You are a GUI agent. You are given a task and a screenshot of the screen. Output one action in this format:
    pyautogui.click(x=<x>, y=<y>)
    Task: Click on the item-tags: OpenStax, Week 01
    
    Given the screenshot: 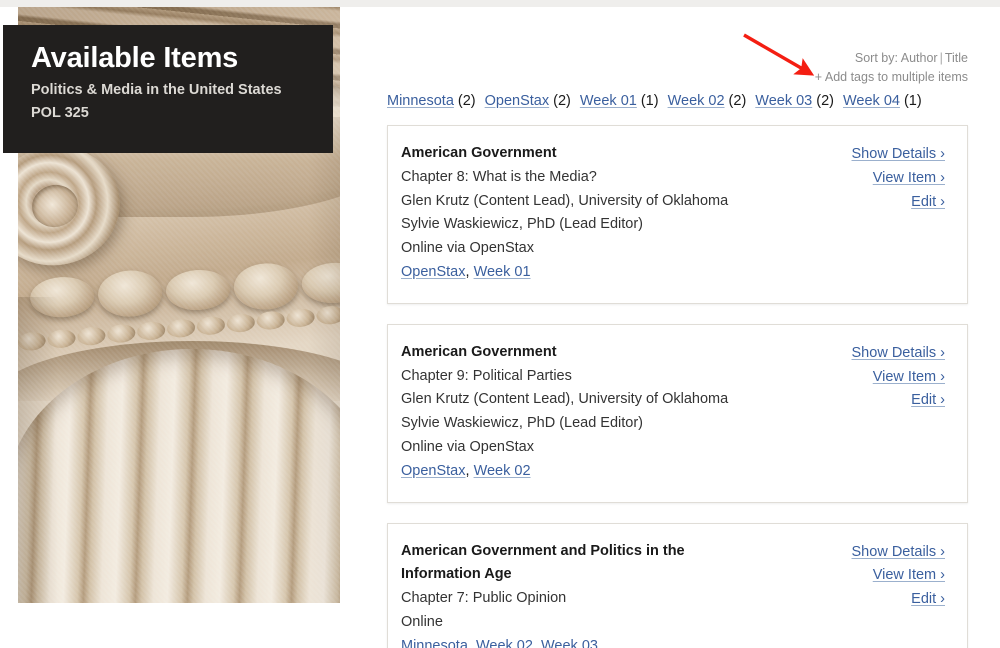 What is the action you would take?
    pyautogui.click(x=466, y=271)
    